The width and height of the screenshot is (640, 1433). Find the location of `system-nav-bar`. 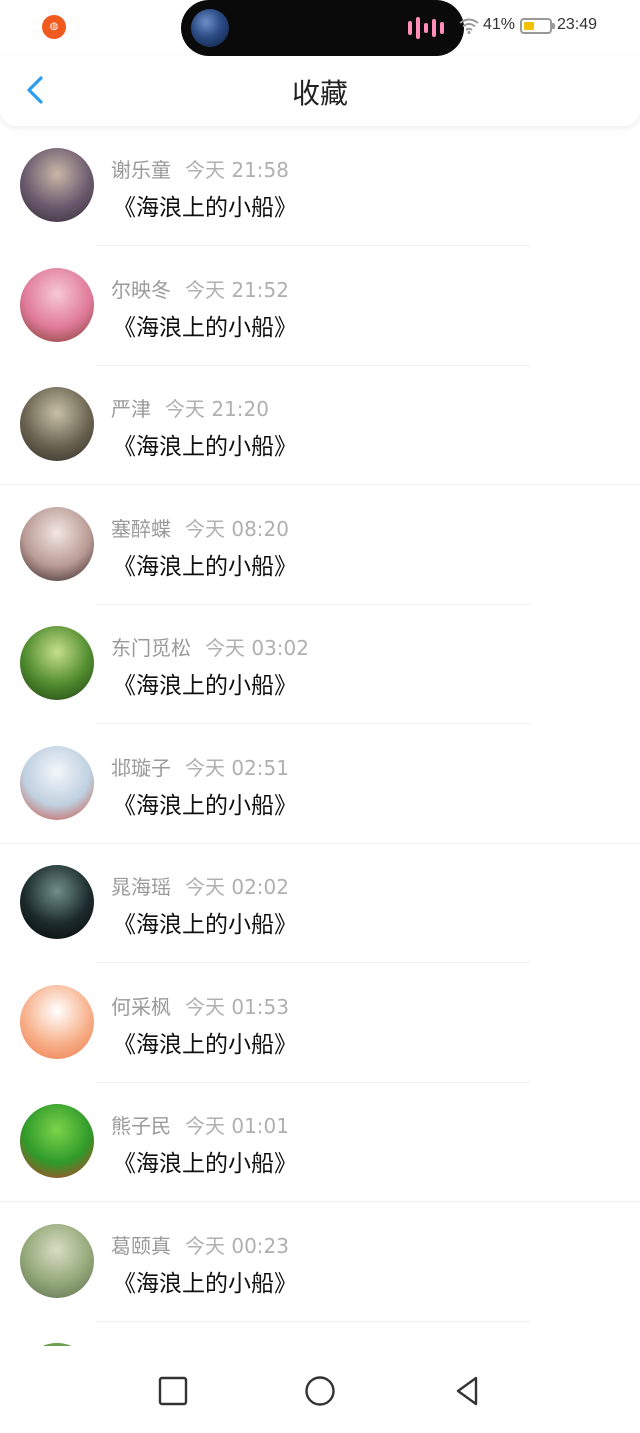

system-nav-bar is located at coordinates (320, 1389).